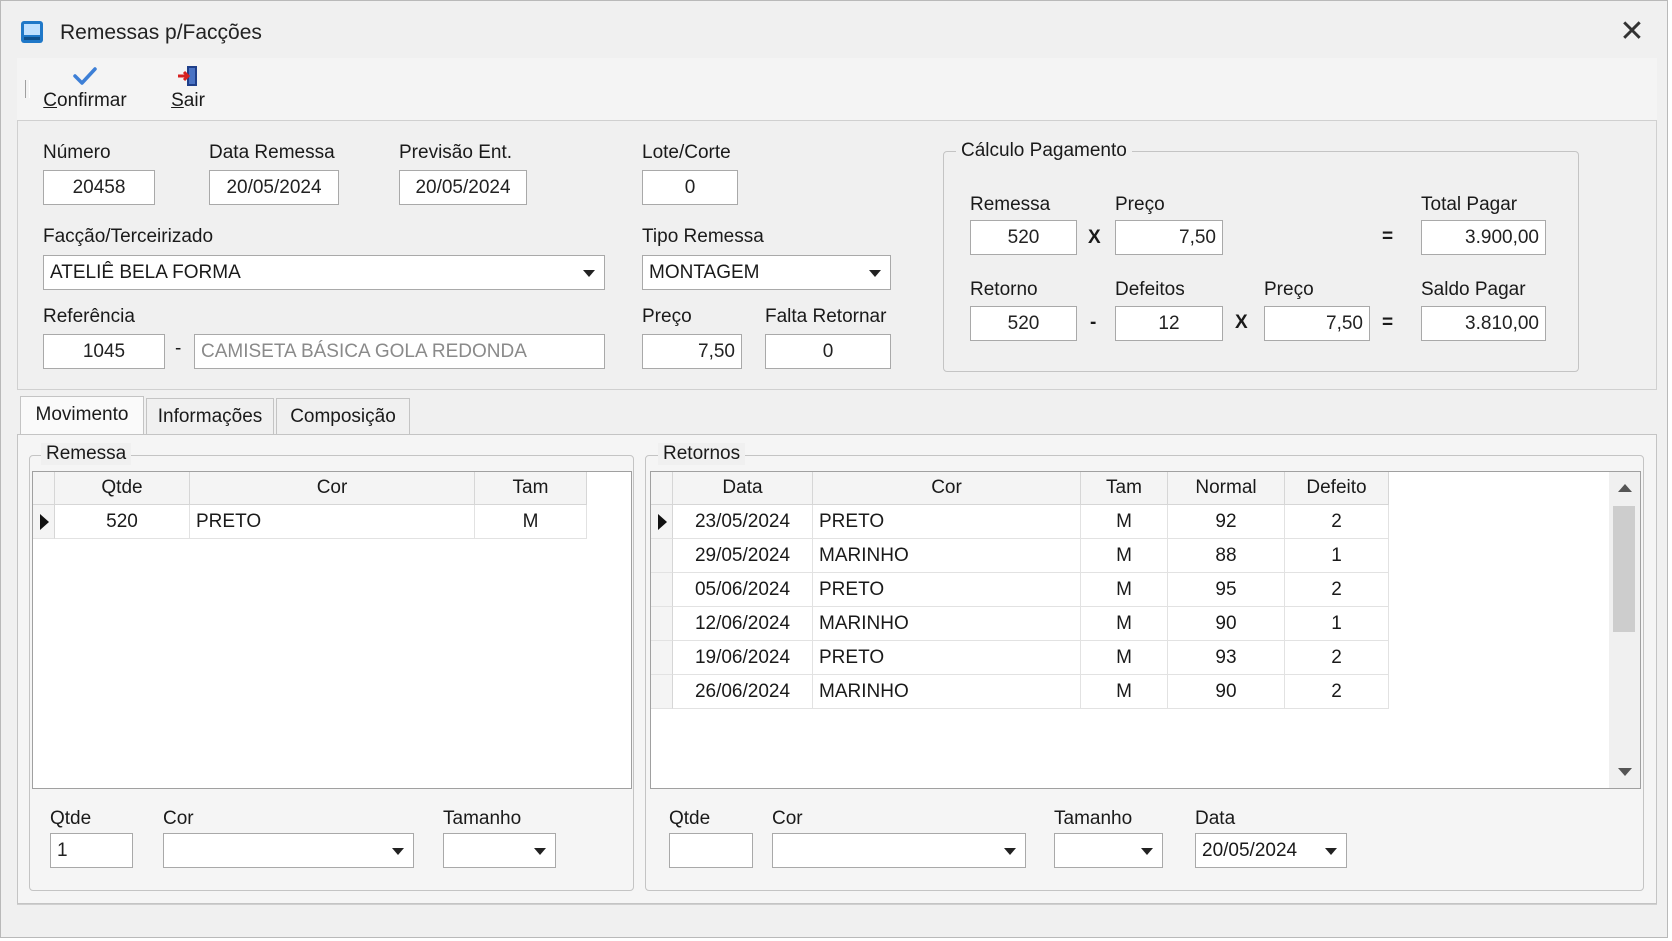  Describe the element at coordinates (743, 692) in the screenshot. I see `data-cell: 26/06/2024` at that location.